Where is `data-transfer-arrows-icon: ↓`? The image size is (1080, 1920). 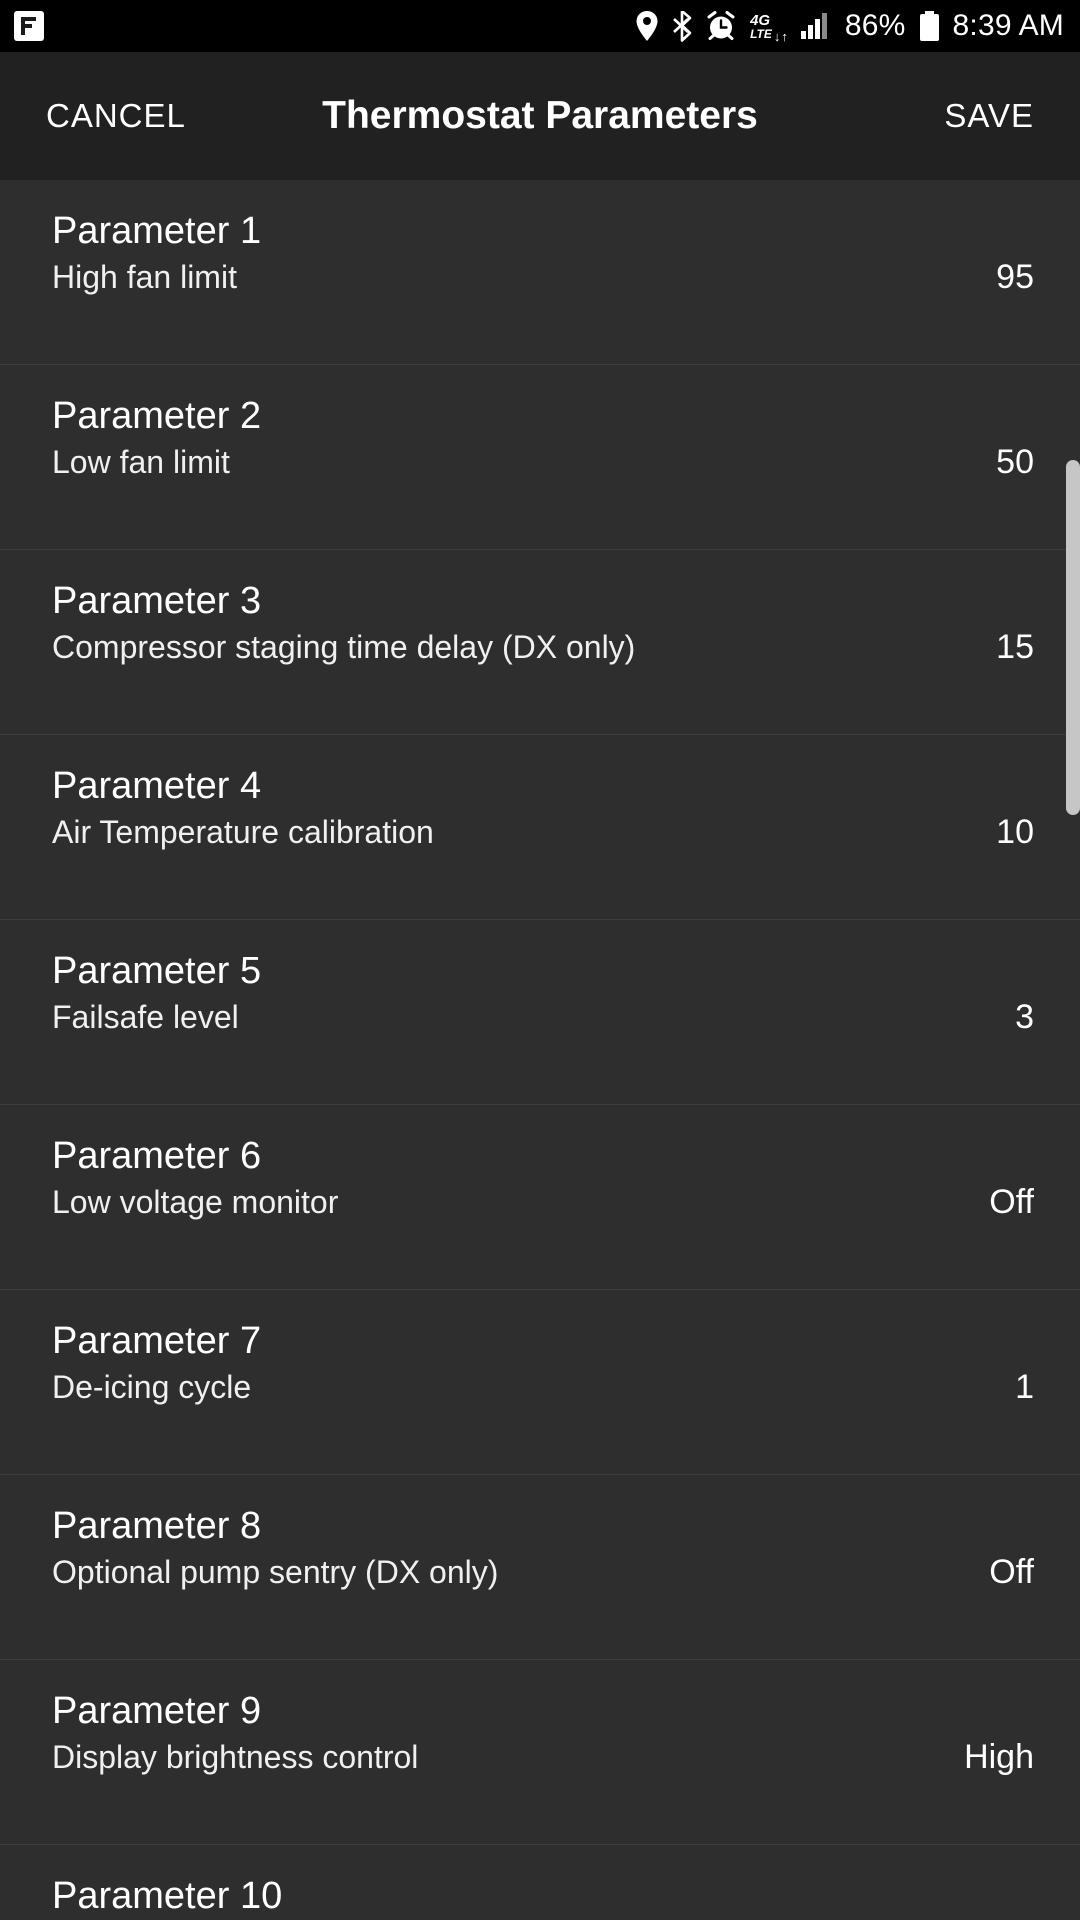 data-transfer-arrows-icon: ↓ is located at coordinates (776, 27).